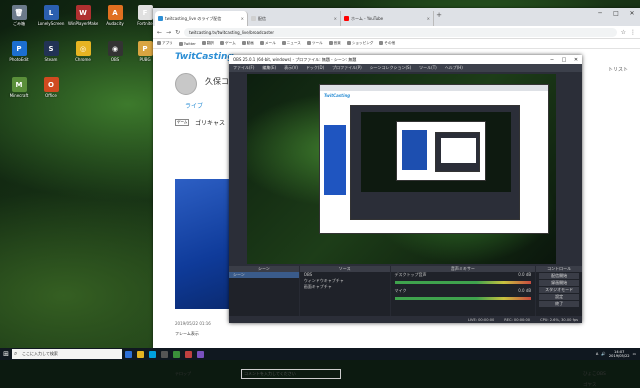 This screenshot has width=640, height=388. I want to click on new-tab-button: +, so click(439, 18).